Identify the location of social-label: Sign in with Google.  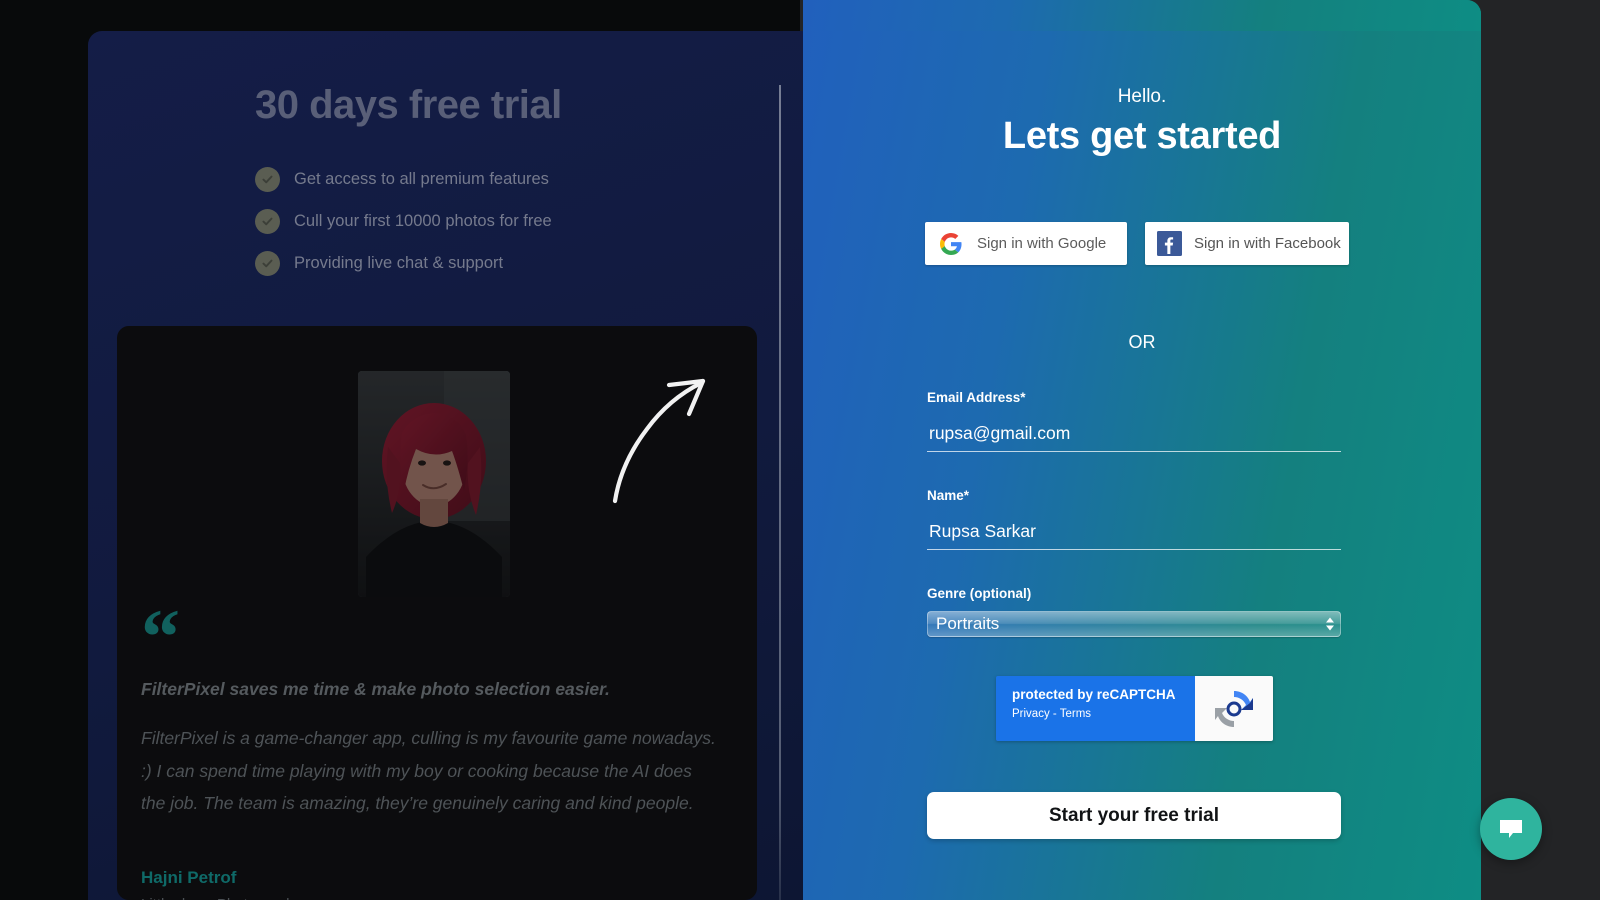
(1042, 243).